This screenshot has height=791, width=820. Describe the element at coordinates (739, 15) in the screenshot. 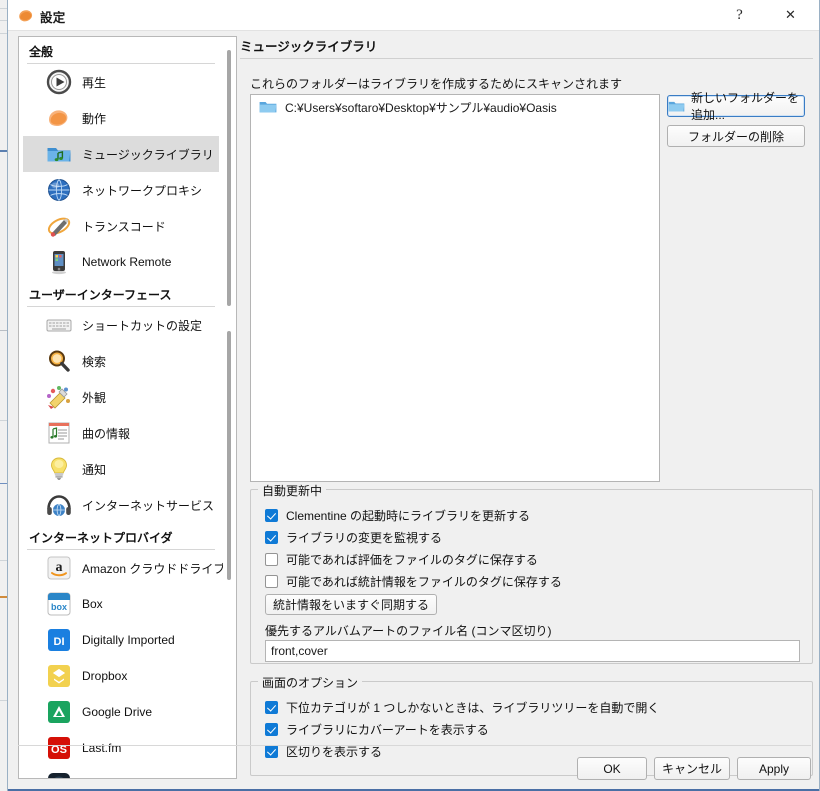

I see `help-button: ?` at that location.